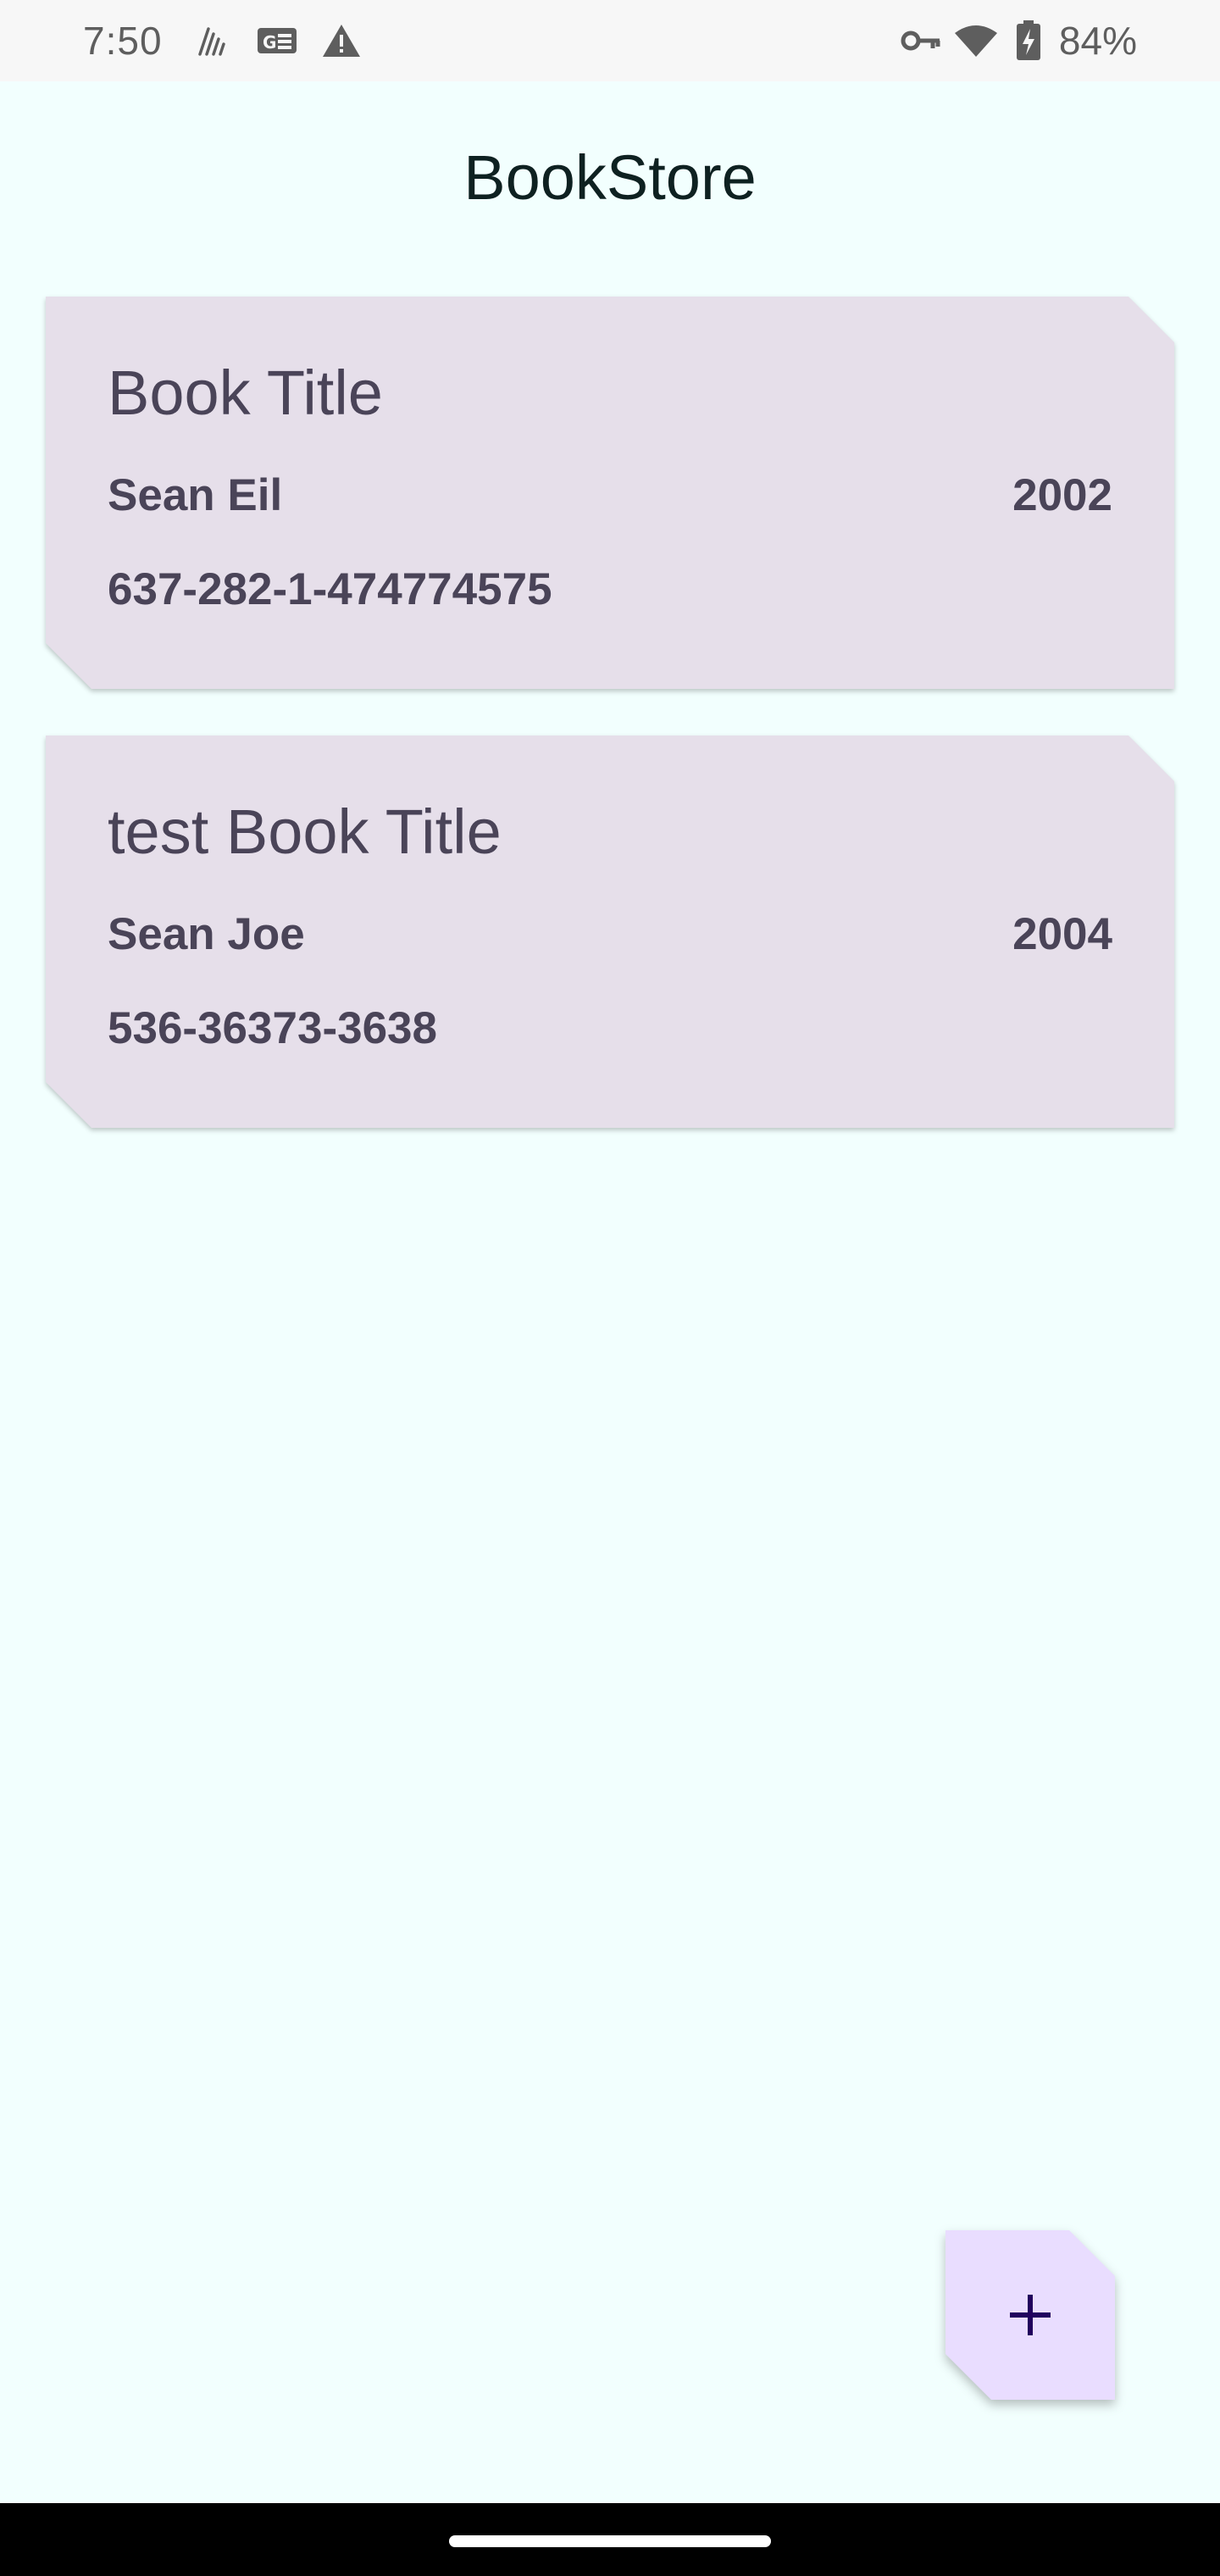 The image size is (1220, 2576). Describe the element at coordinates (976, 40) in the screenshot. I see `wifi-icon` at that location.